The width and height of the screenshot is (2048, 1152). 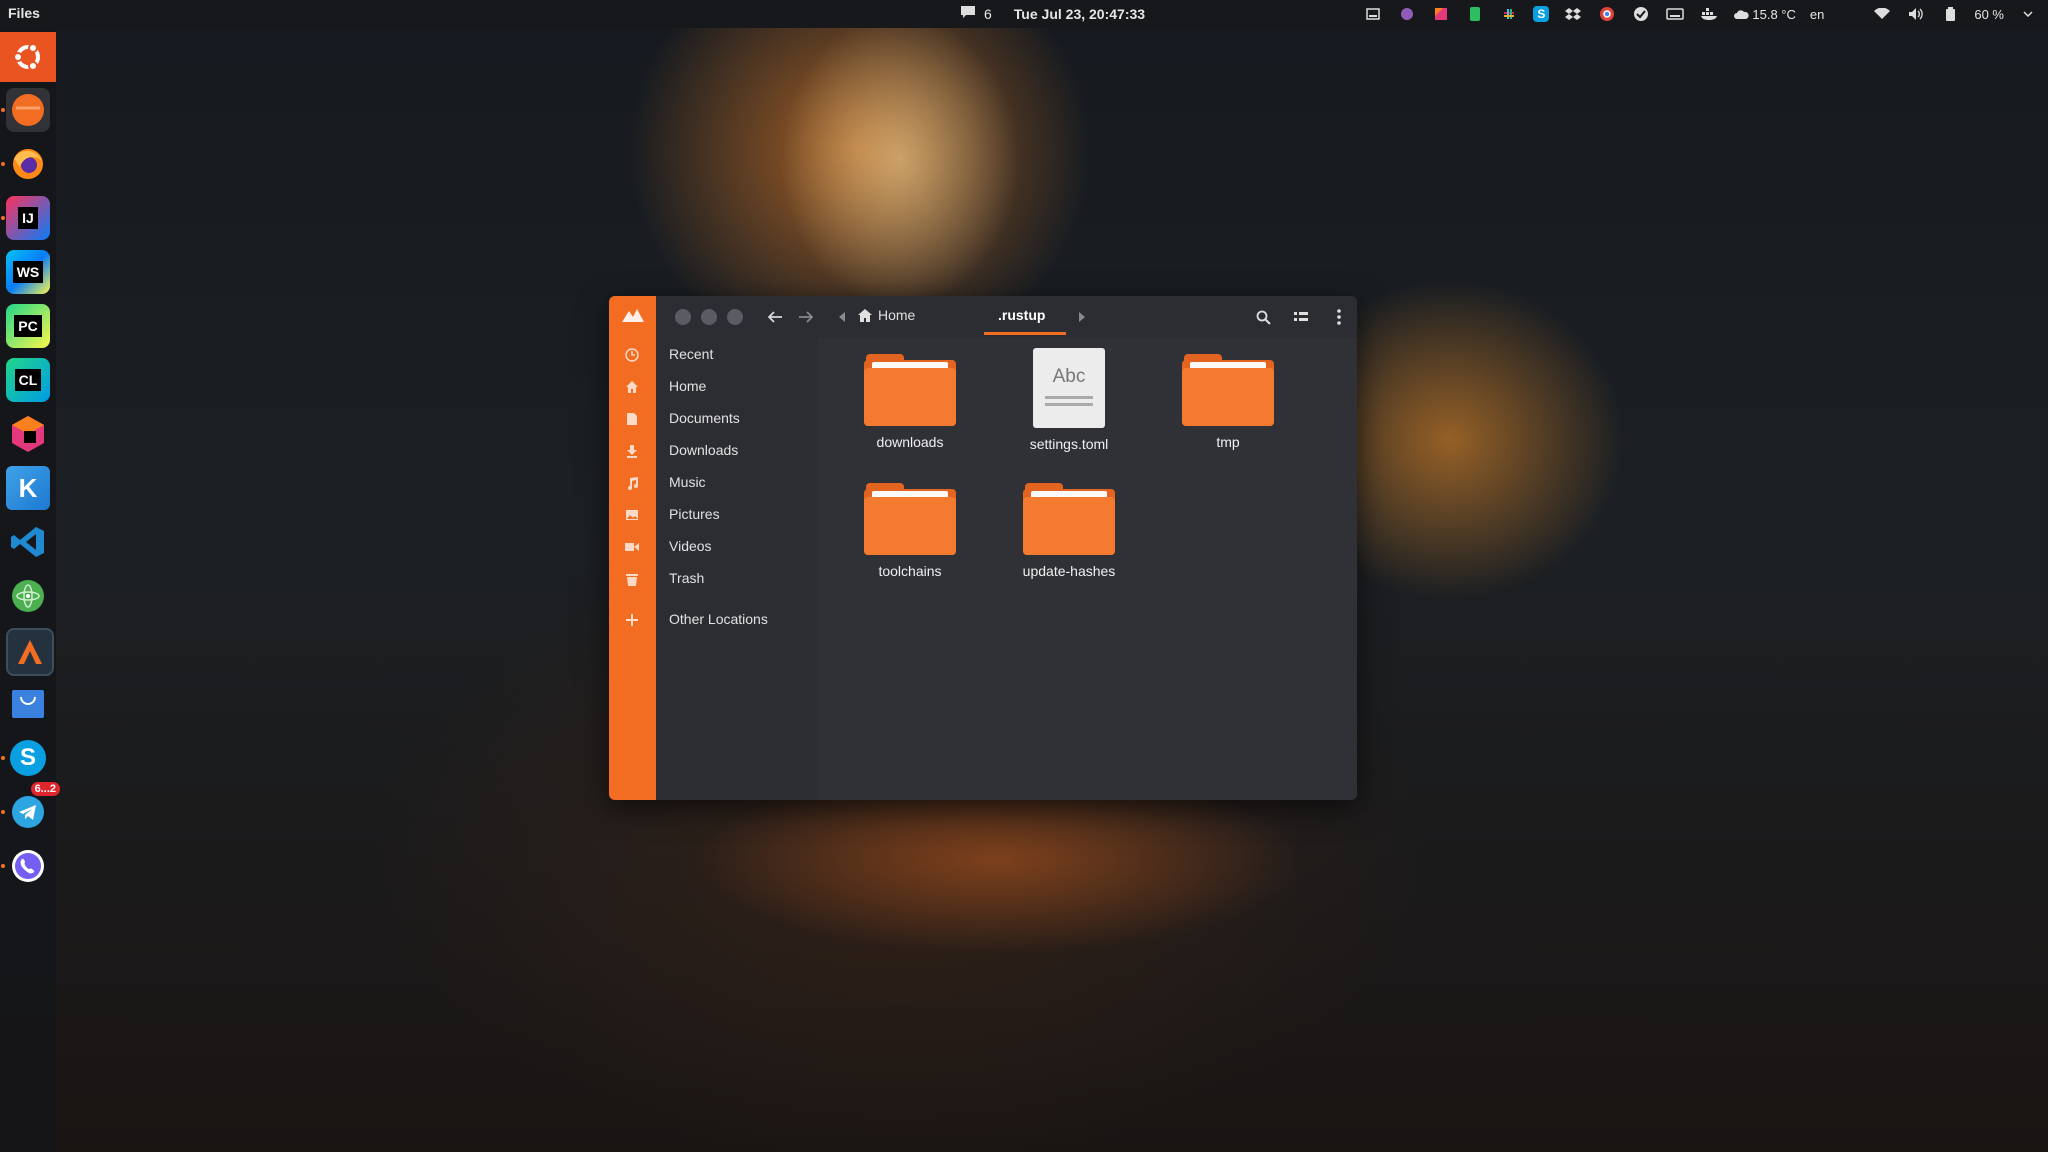 I want to click on clion-icon: CL, so click(x=28, y=380).